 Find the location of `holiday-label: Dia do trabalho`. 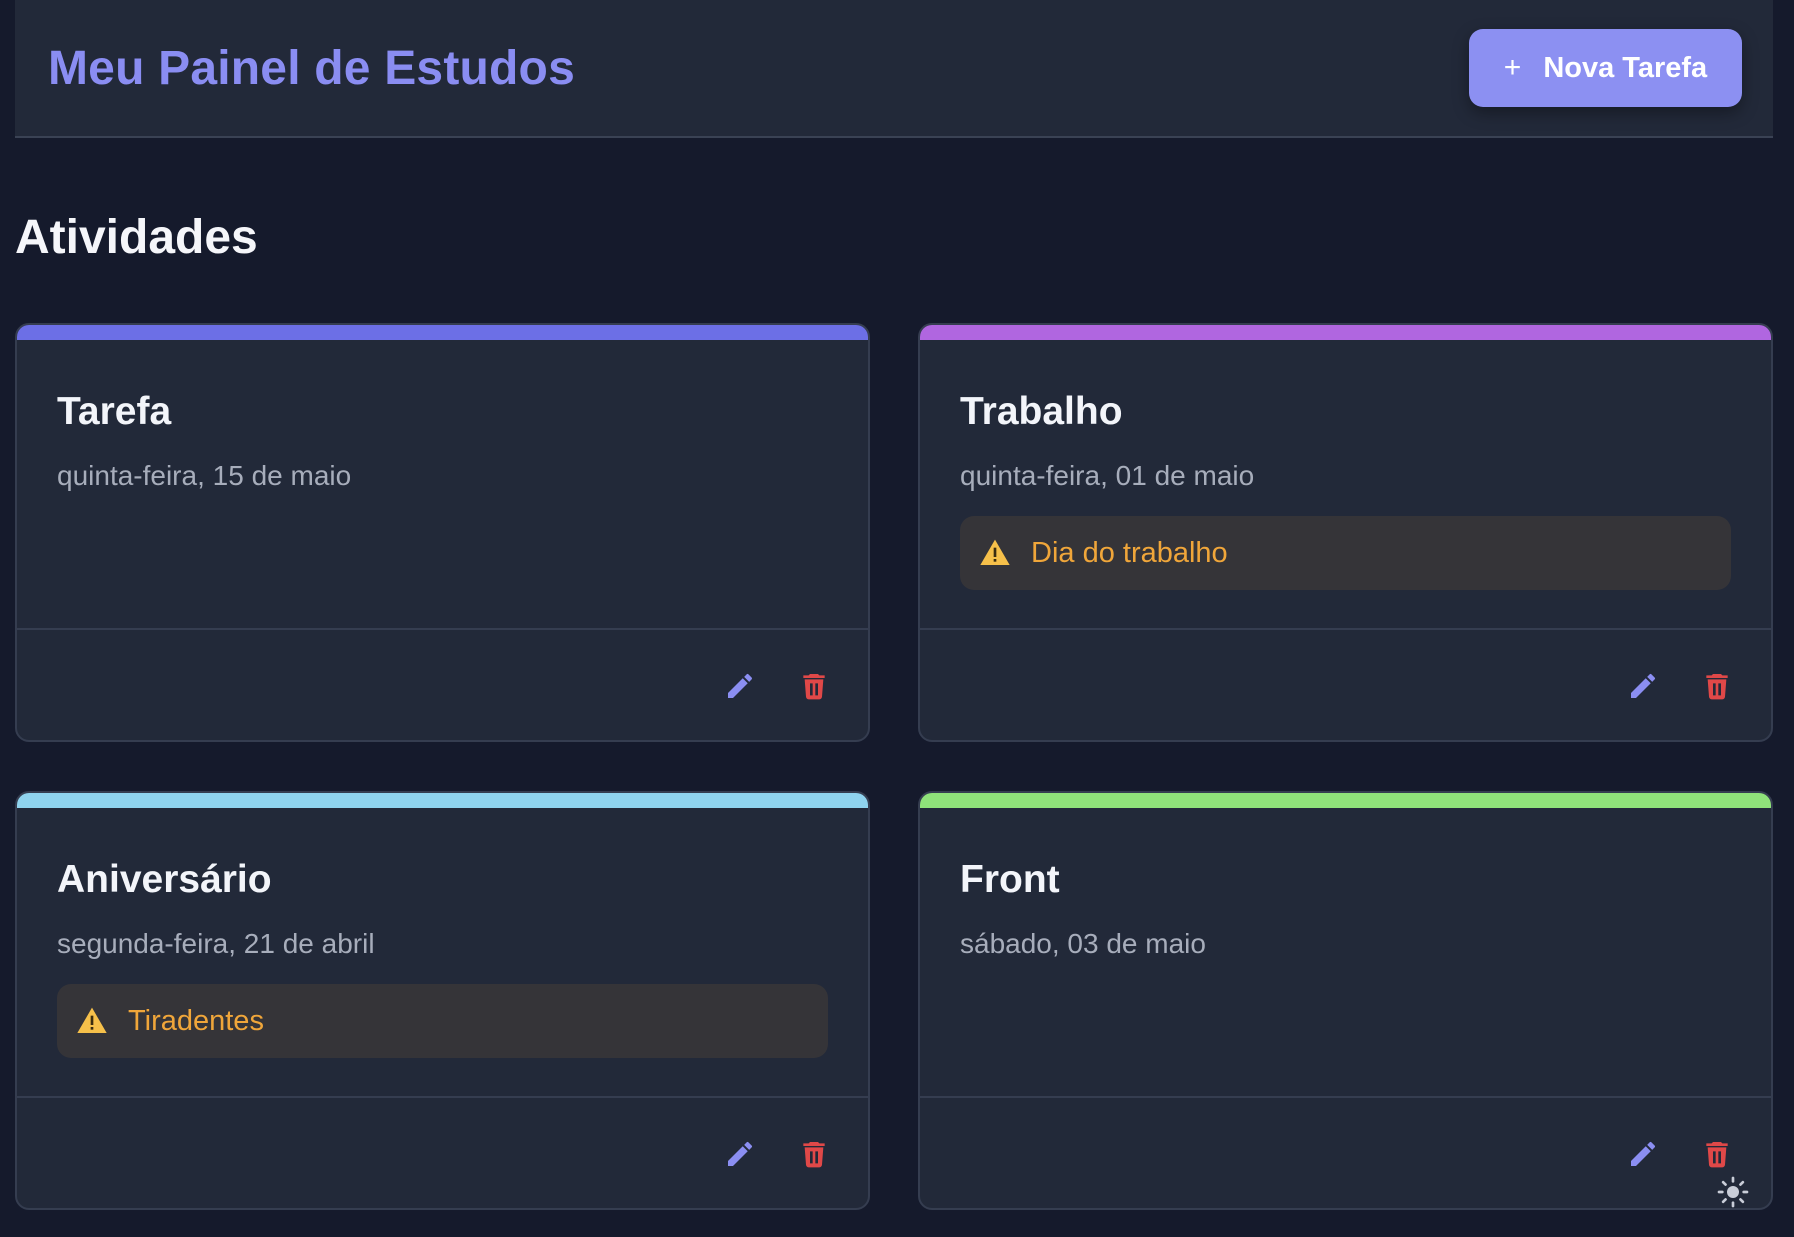

holiday-label: Dia do trabalho is located at coordinates (1129, 552).